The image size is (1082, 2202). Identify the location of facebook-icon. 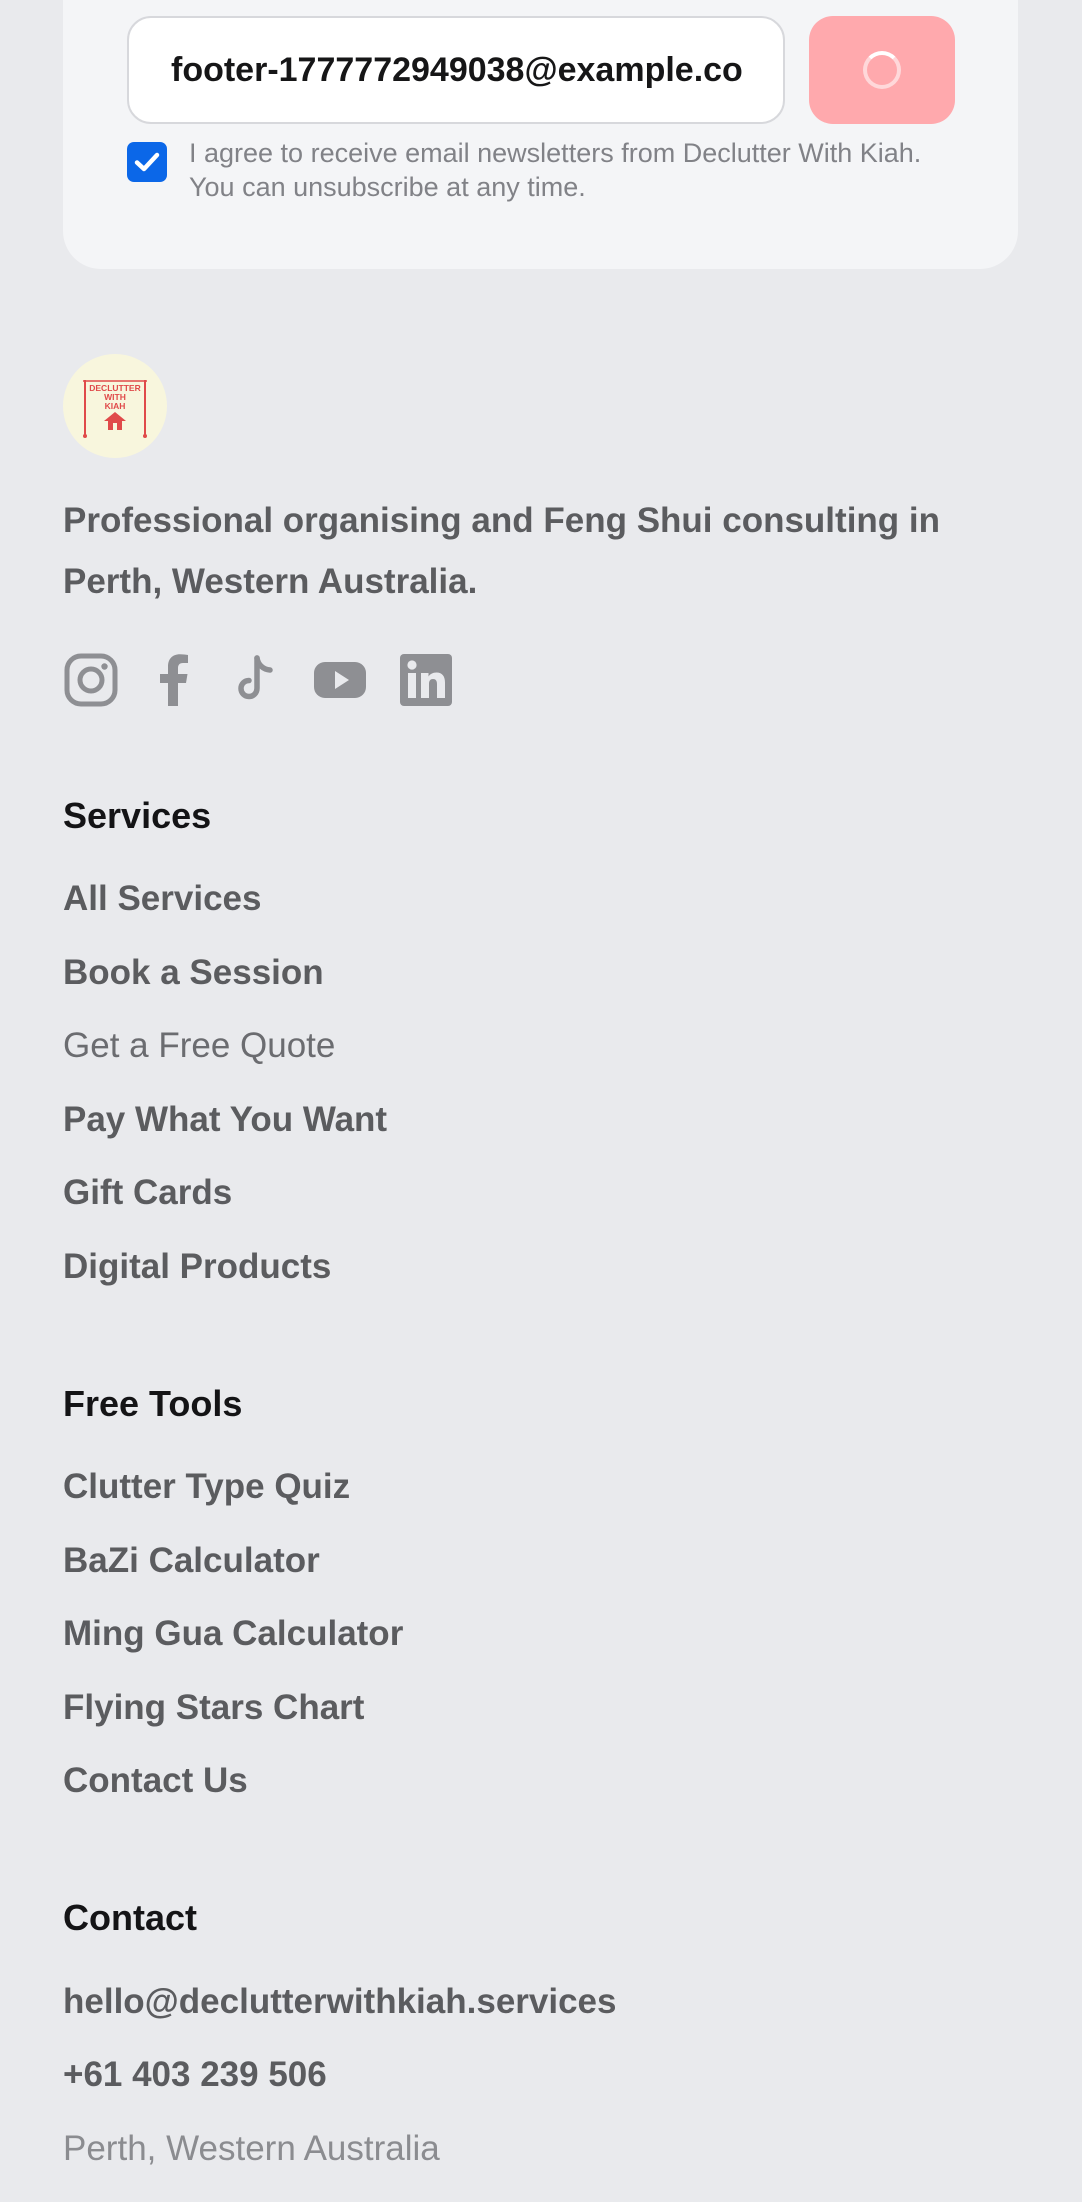
(174, 680).